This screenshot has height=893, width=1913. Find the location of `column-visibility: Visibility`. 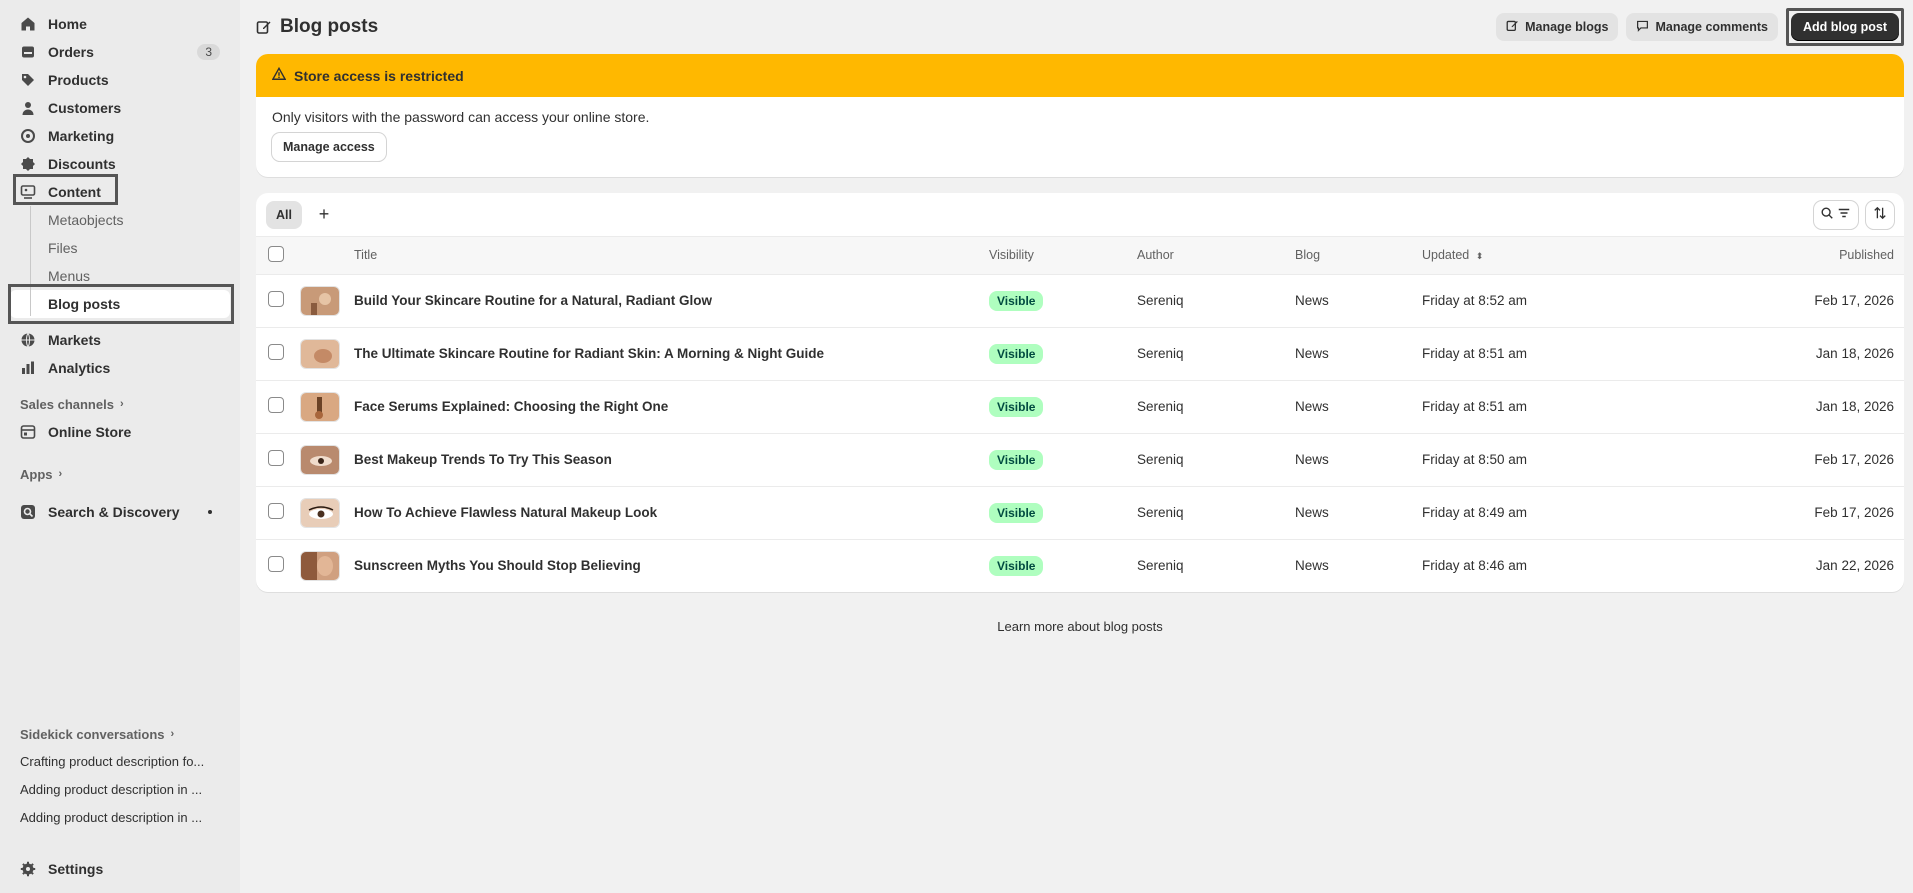

column-visibility: Visibility is located at coordinates (1063, 256).